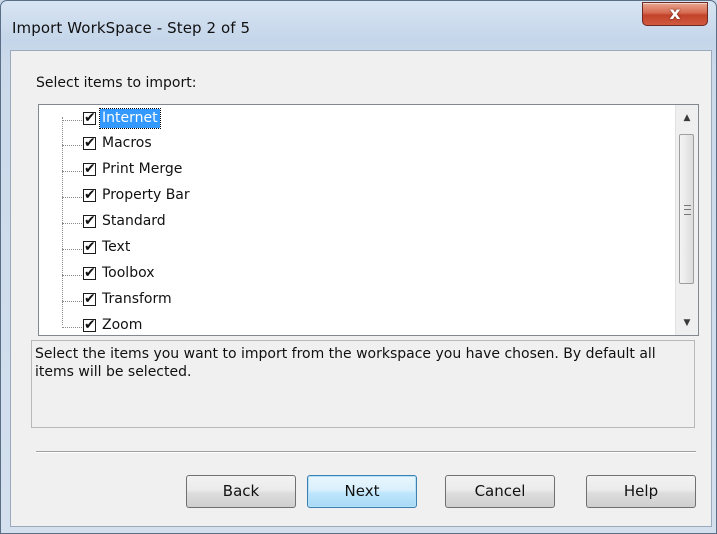 Image resolution: width=717 pixels, height=534 pixels. What do you see at coordinates (128, 273) in the screenshot?
I see `tree-item-label: Toolbox` at bounding box center [128, 273].